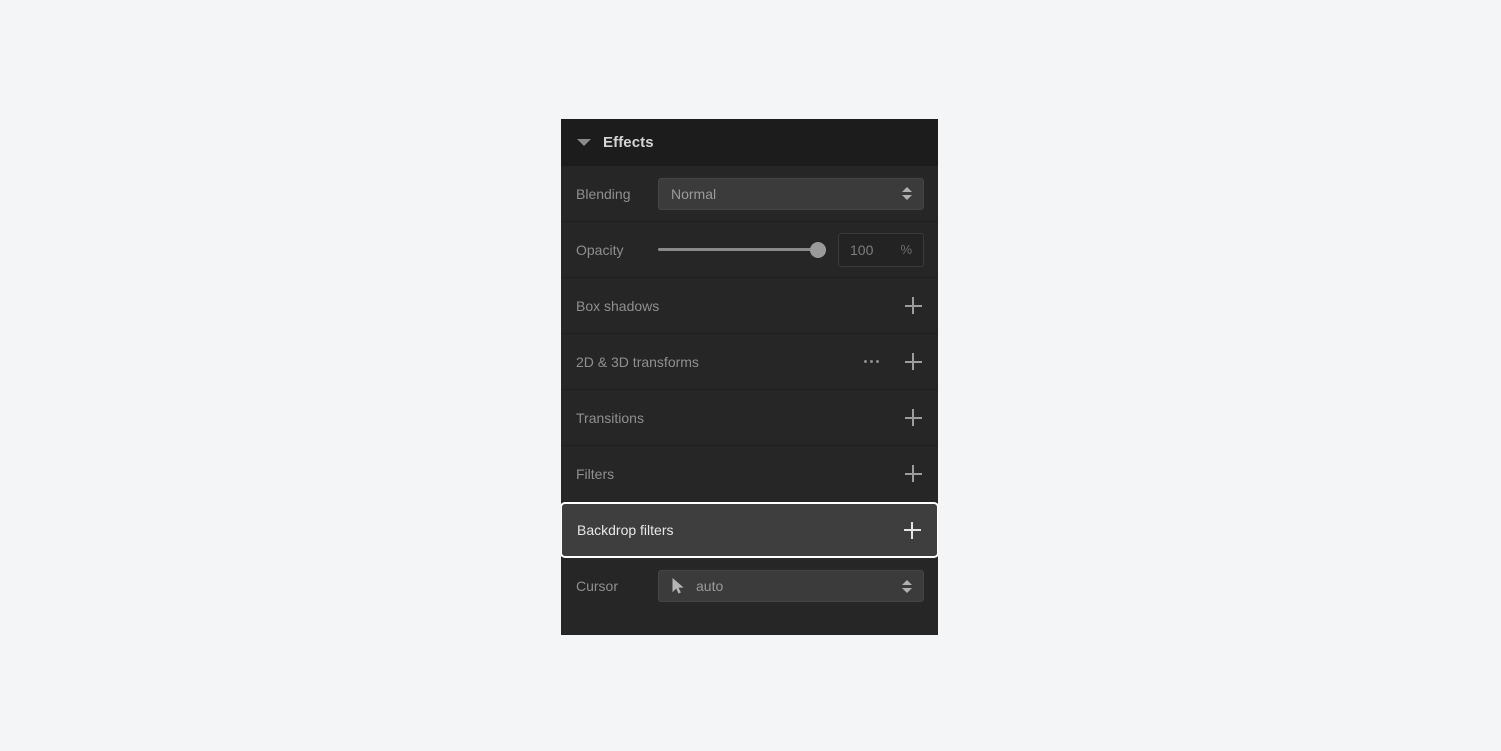 This screenshot has width=1501, height=751. Describe the element at coordinates (610, 417) in the screenshot. I see `section-label: Transitions` at that location.